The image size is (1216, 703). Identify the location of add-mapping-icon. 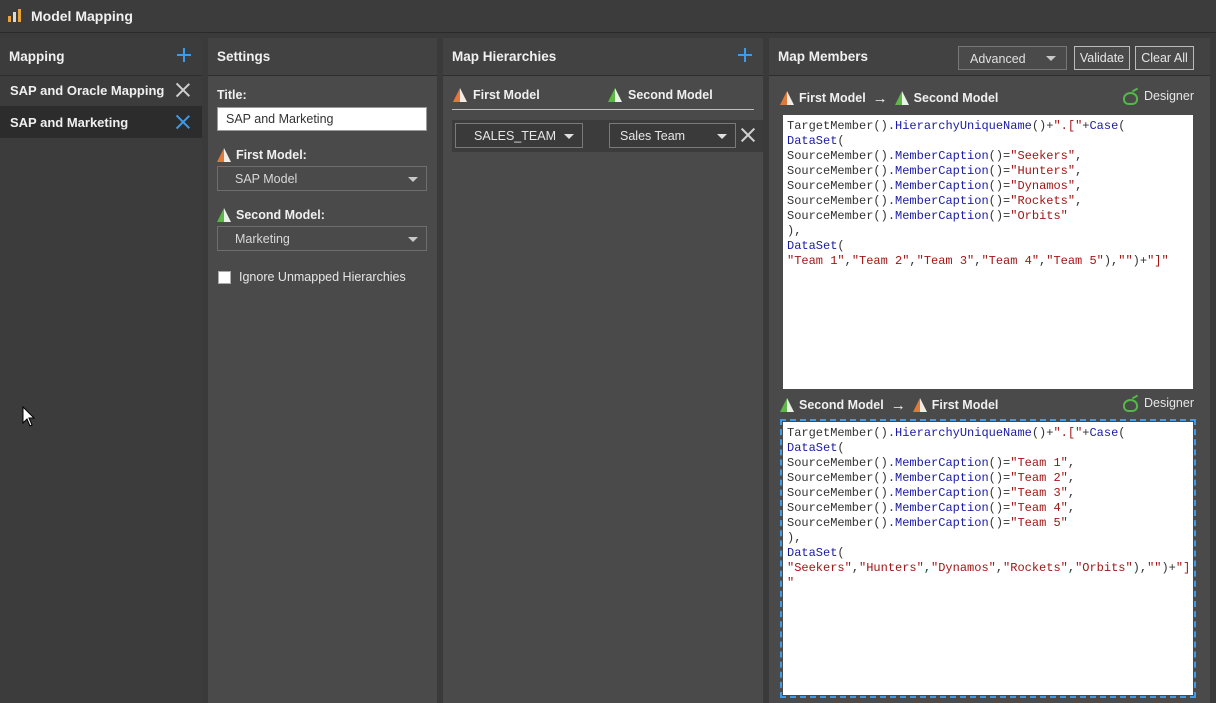
(184, 55).